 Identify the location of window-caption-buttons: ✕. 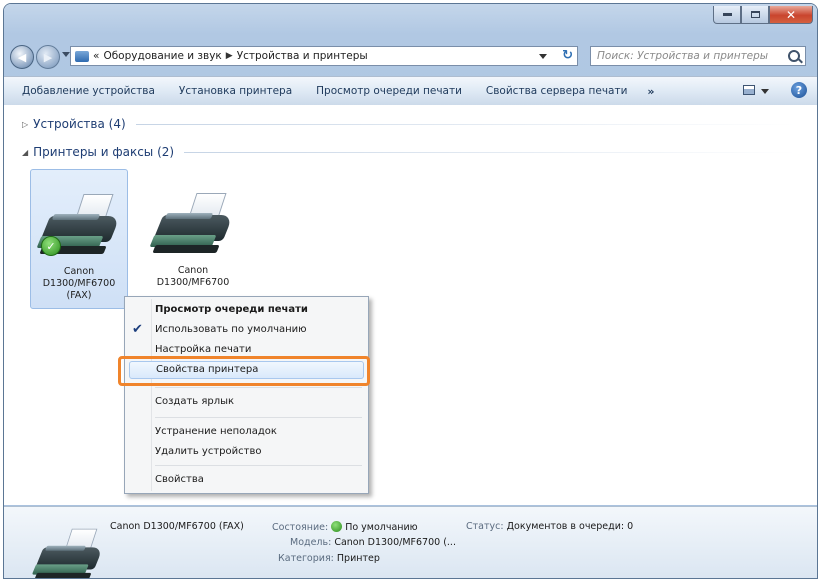
(763, 15).